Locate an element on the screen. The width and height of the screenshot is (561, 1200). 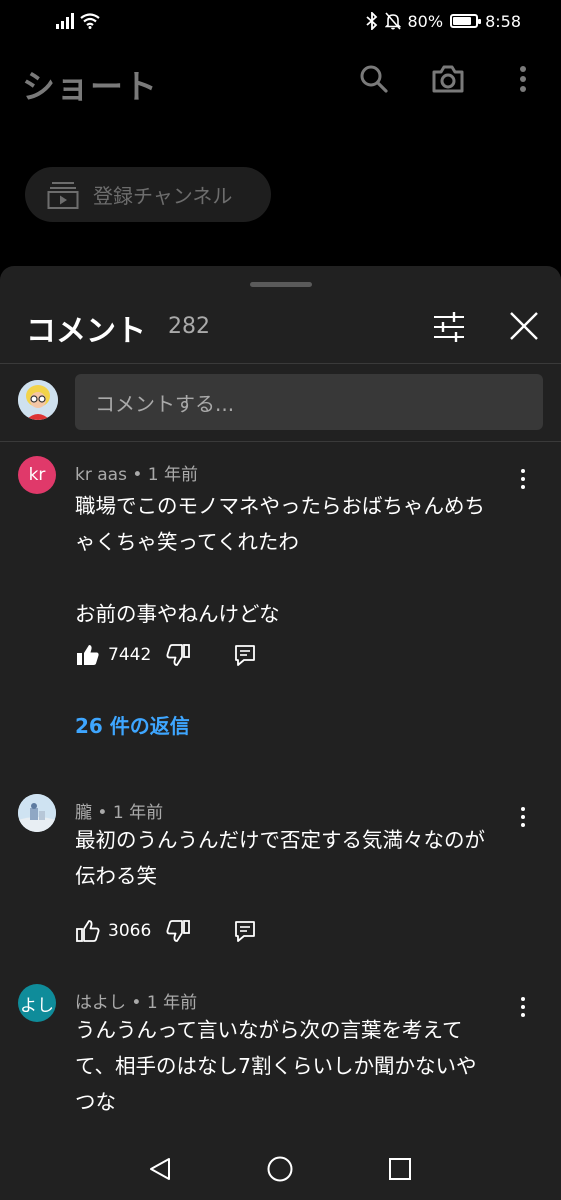
battery-percent: 80% is located at coordinates (425, 21).